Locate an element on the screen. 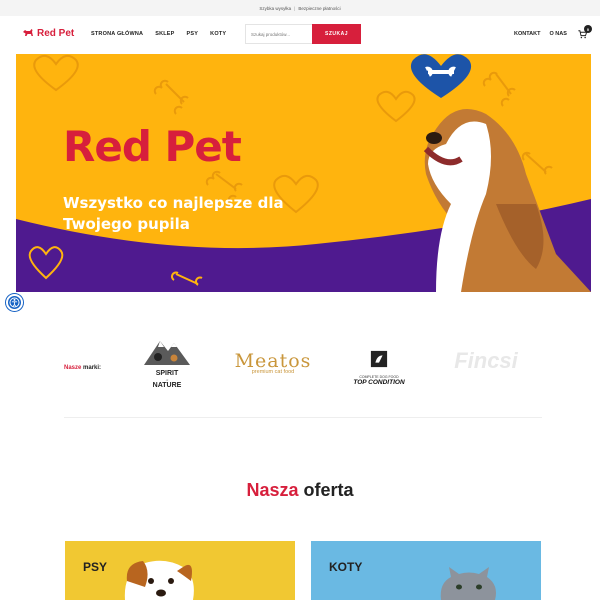  secondary-nav: KONTAKT O NAS is located at coordinates (540, 34).